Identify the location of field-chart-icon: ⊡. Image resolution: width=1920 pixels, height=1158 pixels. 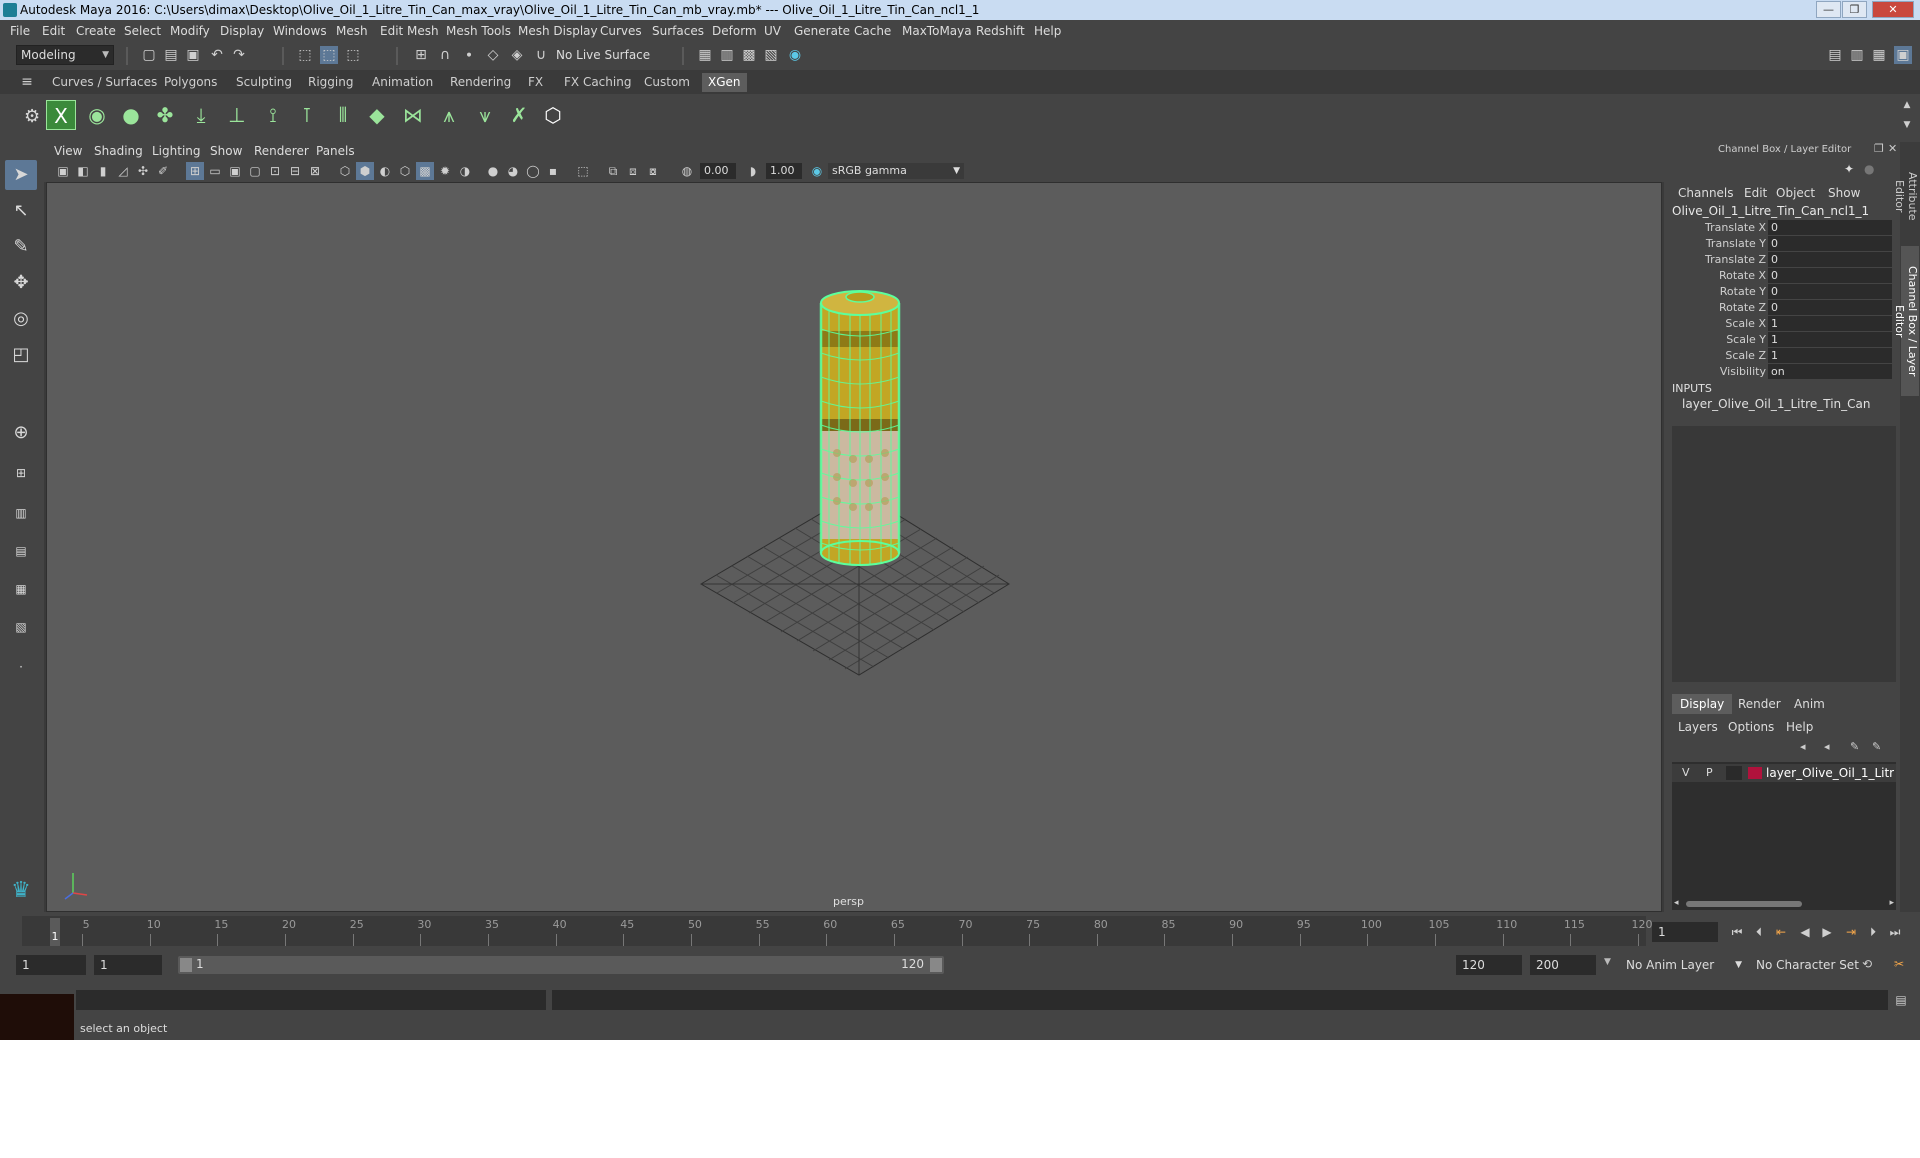
(275, 171).